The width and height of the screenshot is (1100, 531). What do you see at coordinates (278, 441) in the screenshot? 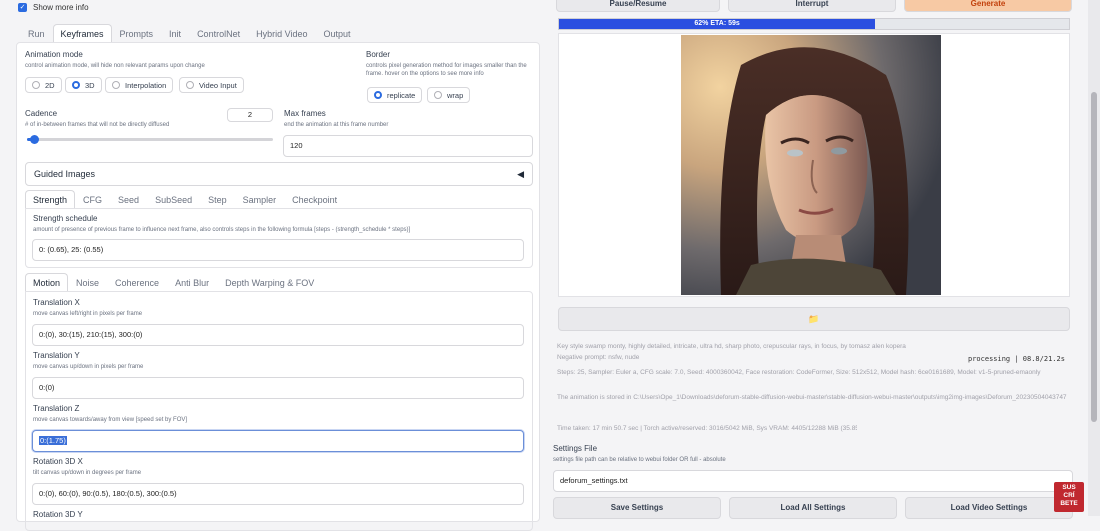
I see `translation-z-input: 0:(1.75)` at bounding box center [278, 441].